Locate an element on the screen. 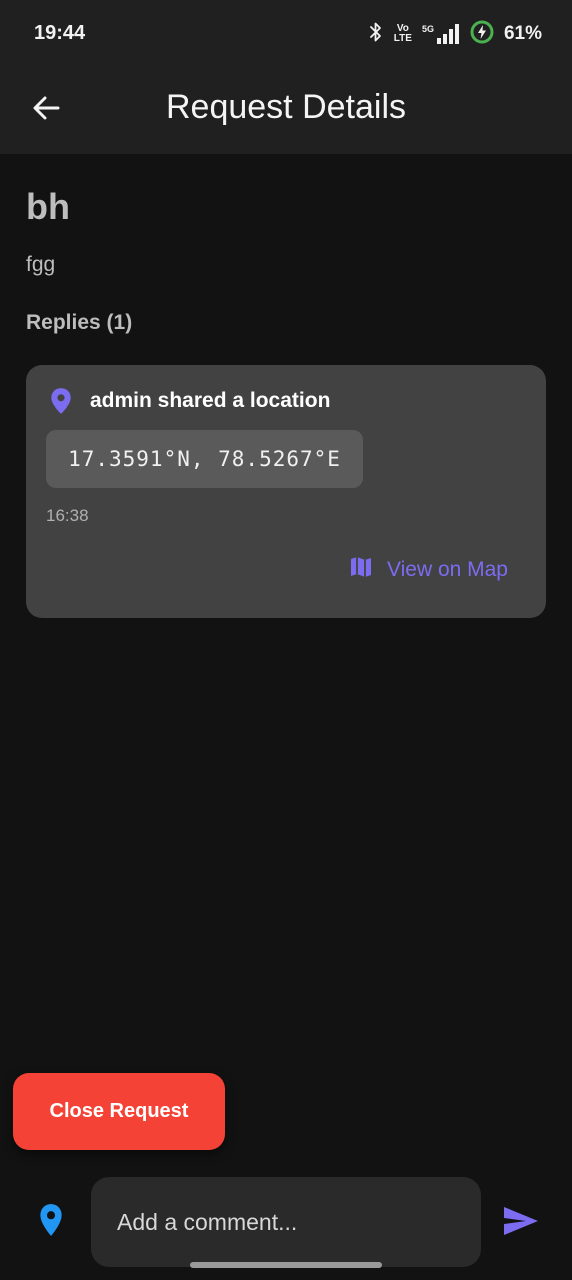  share-location-button is located at coordinates (51, 1222).